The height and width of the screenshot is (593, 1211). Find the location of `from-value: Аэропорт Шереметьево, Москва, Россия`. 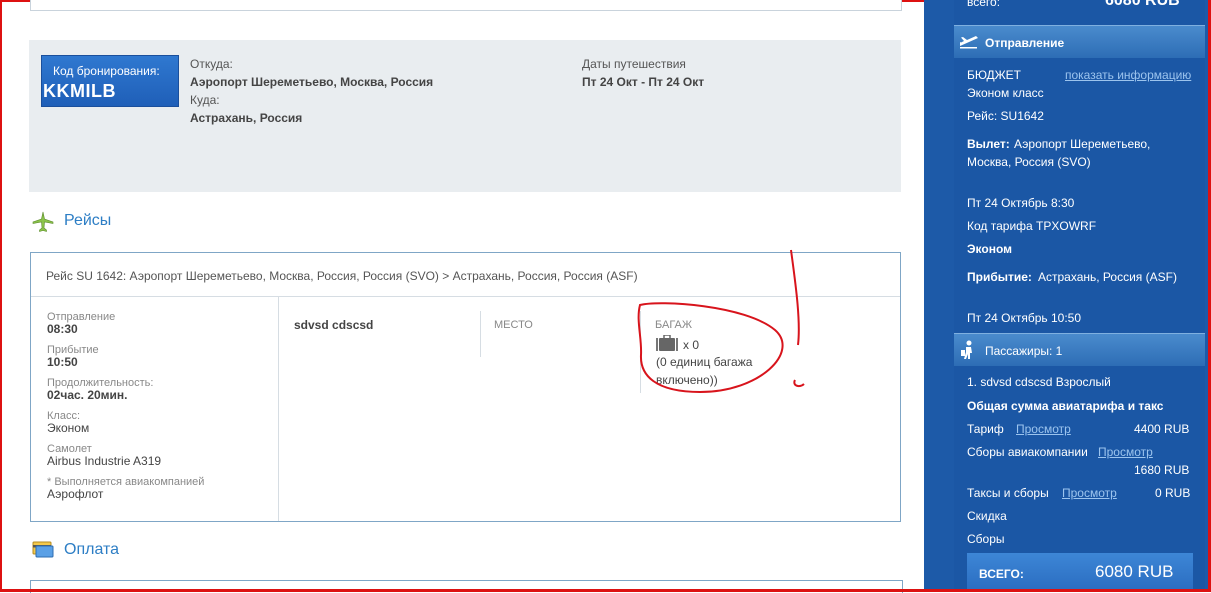

from-value: Аэропорт Шереметьево, Москва, Россия is located at coordinates (312, 82).